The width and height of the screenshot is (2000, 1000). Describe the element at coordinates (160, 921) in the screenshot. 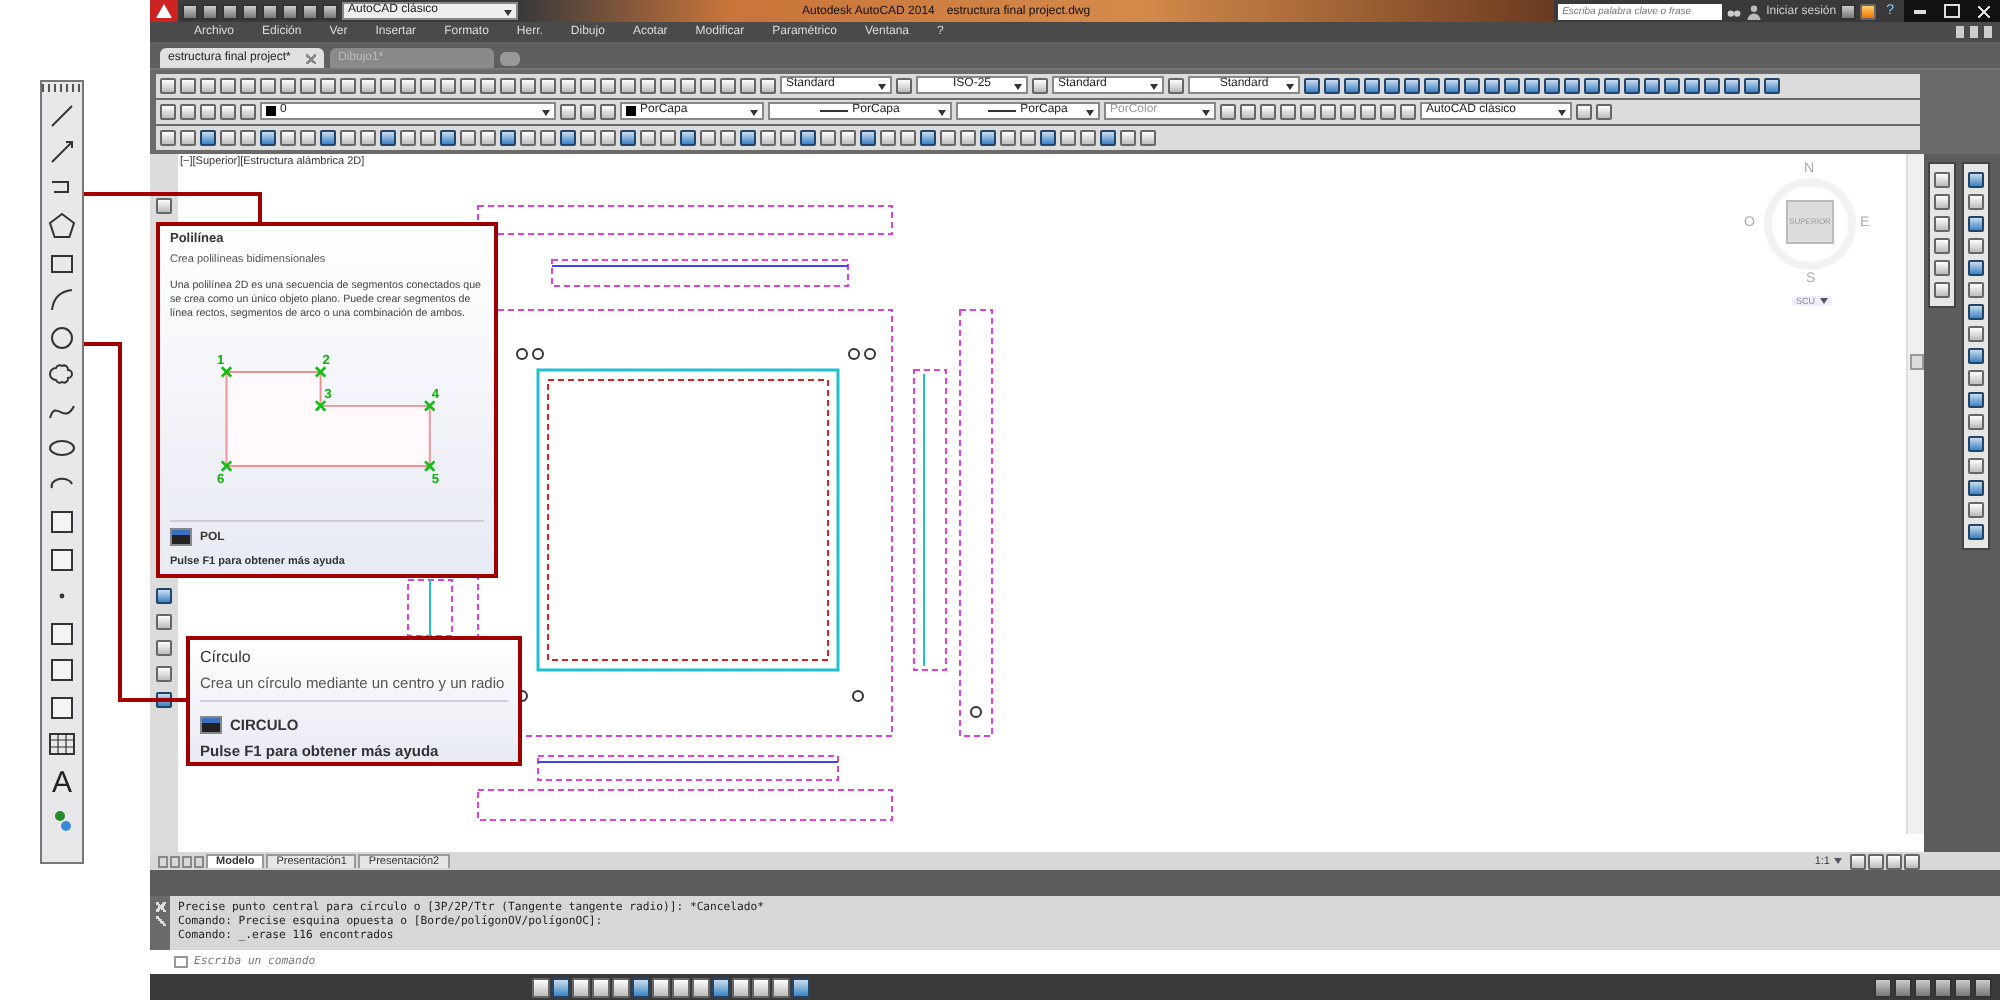

I see `wrench-icon` at that location.